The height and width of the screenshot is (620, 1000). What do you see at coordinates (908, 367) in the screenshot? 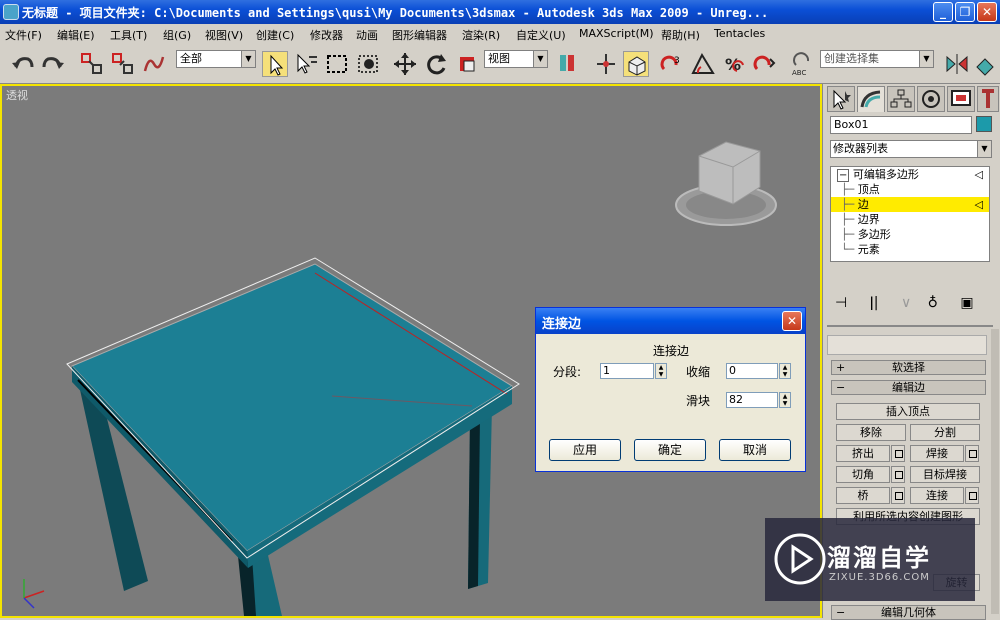
I see `rollout-soft-selection: + 软选择` at bounding box center [908, 367].